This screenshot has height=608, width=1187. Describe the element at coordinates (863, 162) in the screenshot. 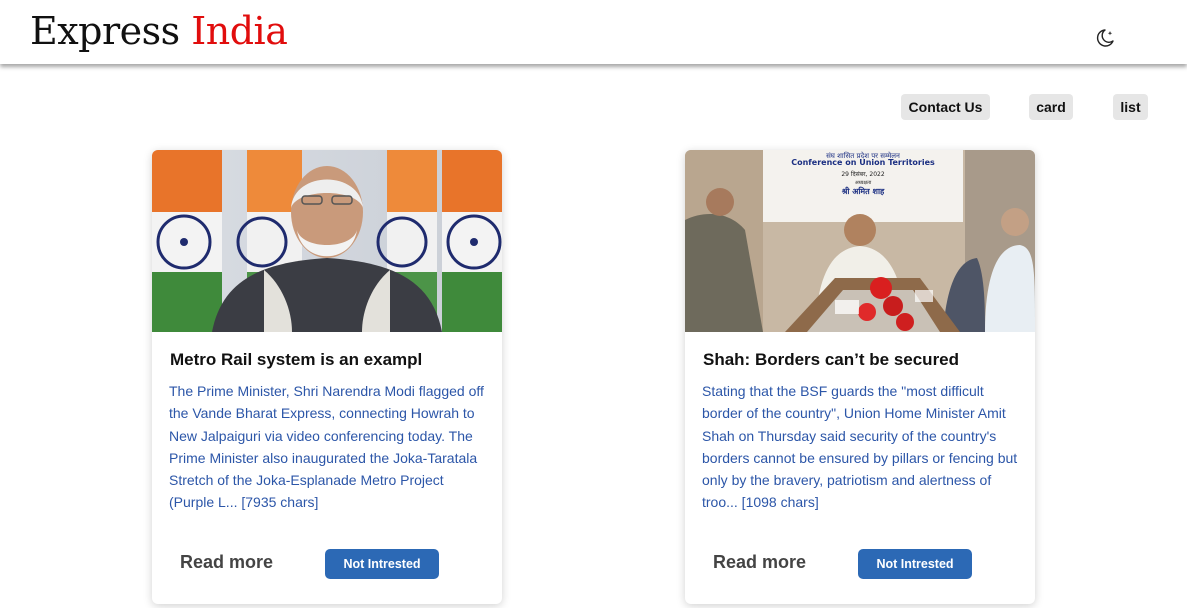

I see `banner-line-2: Conference on Union Territories` at that location.